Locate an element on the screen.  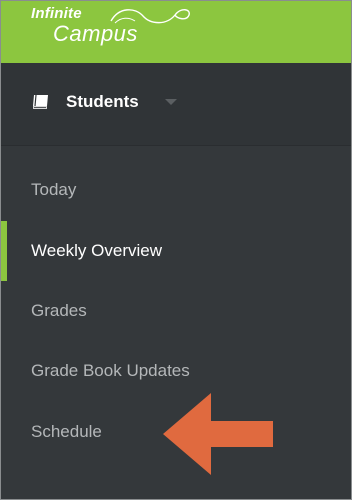
left-arrow-icon is located at coordinates (218, 434).